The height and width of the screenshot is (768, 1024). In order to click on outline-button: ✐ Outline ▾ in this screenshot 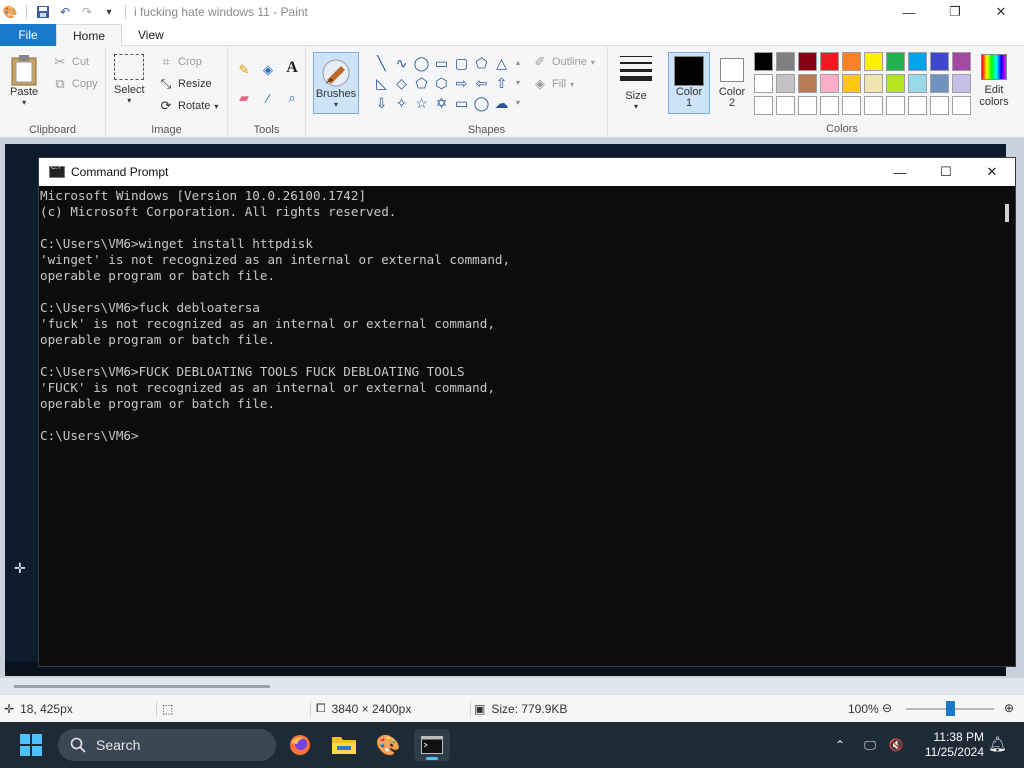, I will do `click(563, 62)`.